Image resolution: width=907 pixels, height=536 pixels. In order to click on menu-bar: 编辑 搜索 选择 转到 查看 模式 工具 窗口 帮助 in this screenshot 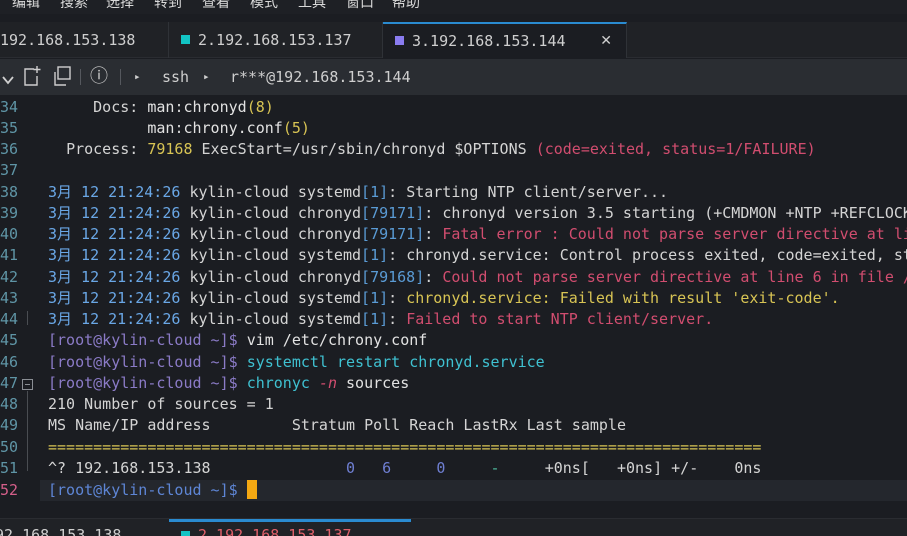, I will do `click(453, 7)`.